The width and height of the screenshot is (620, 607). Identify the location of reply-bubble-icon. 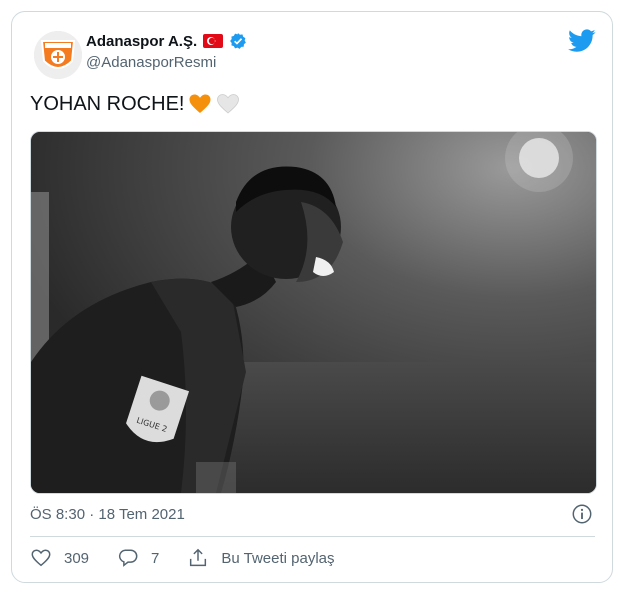
(128, 558).